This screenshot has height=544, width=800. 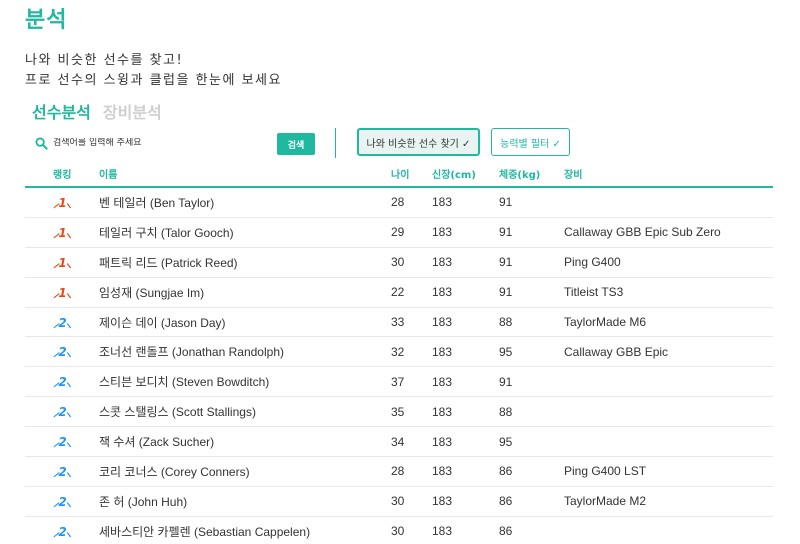 I want to click on player-age: 37, so click(x=398, y=381).